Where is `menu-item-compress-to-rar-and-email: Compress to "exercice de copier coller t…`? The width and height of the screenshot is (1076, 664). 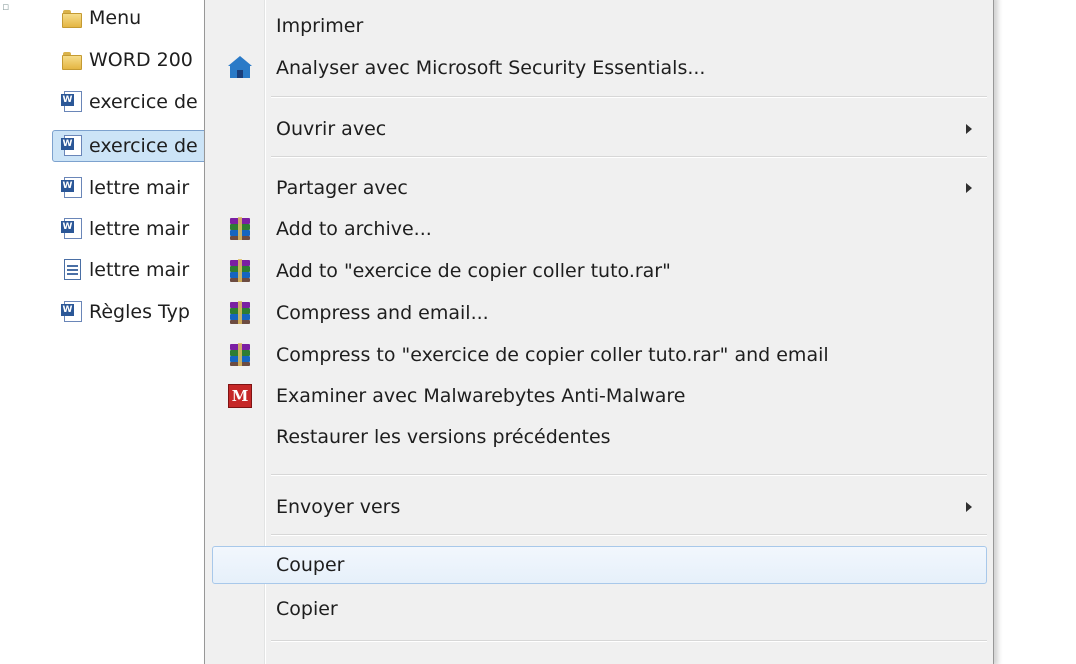 menu-item-compress-to-rar-and-email: Compress to "exercice de copier coller t… is located at coordinates (599, 355).